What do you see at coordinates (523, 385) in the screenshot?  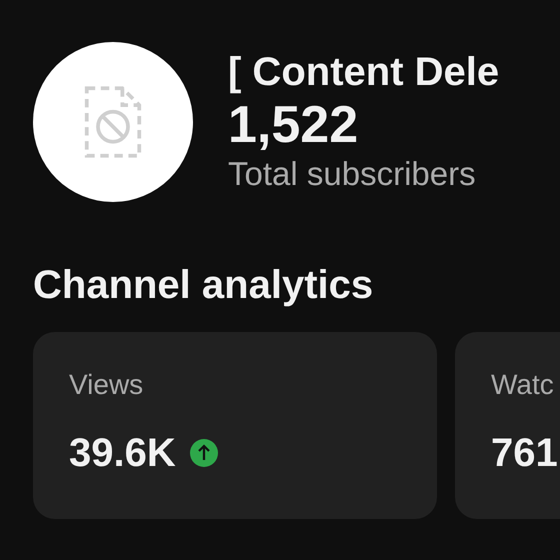 I see `stat-label: Watc` at bounding box center [523, 385].